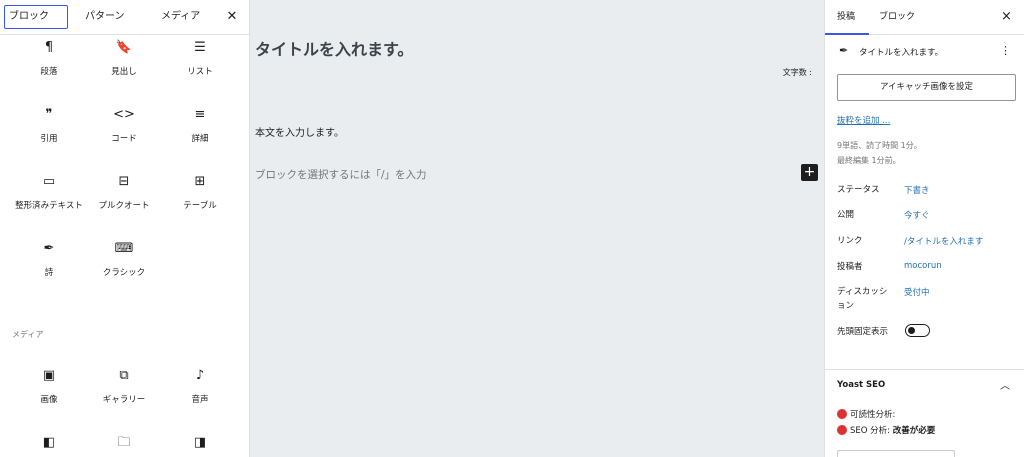  Describe the element at coordinates (200, 114) in the screenshot. I see `details-icon: ≡` at that location.